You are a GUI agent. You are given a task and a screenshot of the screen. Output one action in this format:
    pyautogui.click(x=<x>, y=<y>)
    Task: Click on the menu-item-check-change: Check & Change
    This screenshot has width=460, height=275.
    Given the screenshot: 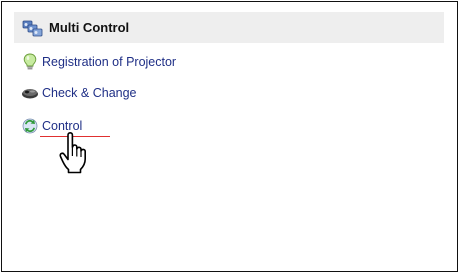 What is the action you would take?
    pyautogui.click(x=79, y=93)
    